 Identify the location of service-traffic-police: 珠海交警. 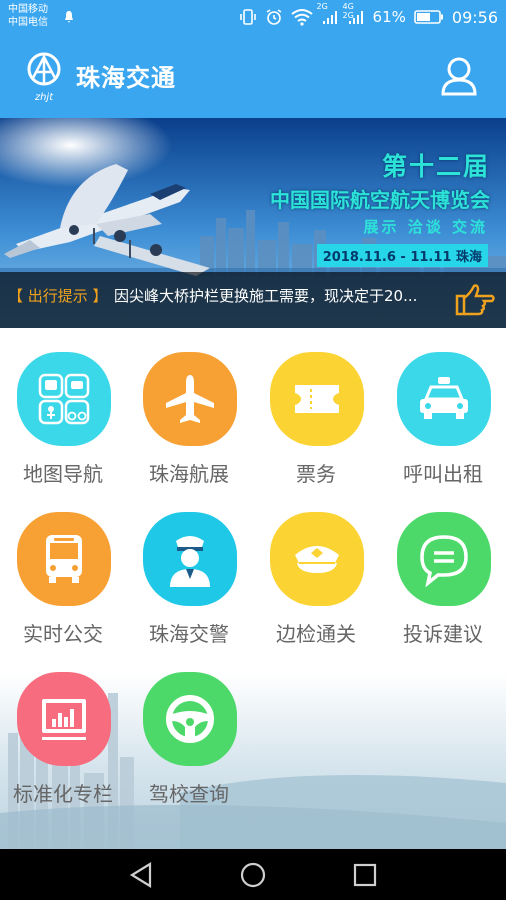
(189, 567).